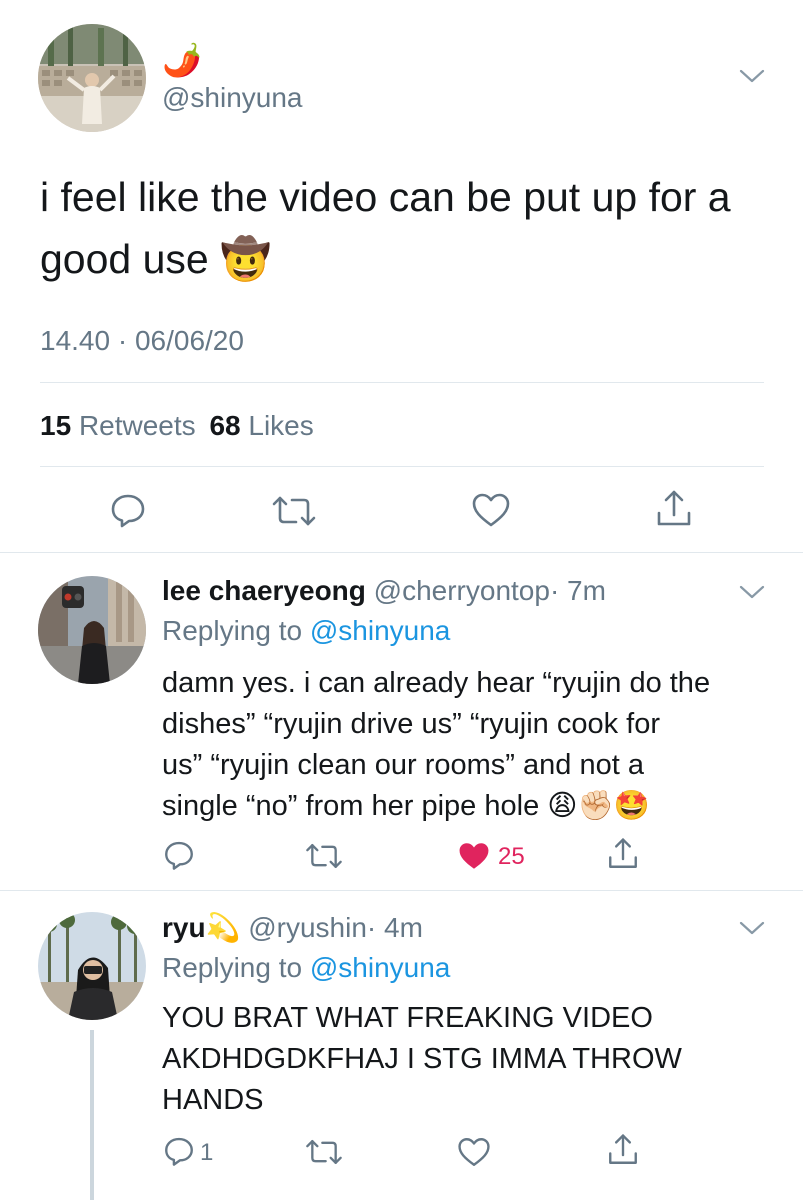 The image size is (803, 1200). What do you see at coordinates (462, 590) in the screenshot?
I see `handle: @cherryontop` at bounding box center [462, 590].